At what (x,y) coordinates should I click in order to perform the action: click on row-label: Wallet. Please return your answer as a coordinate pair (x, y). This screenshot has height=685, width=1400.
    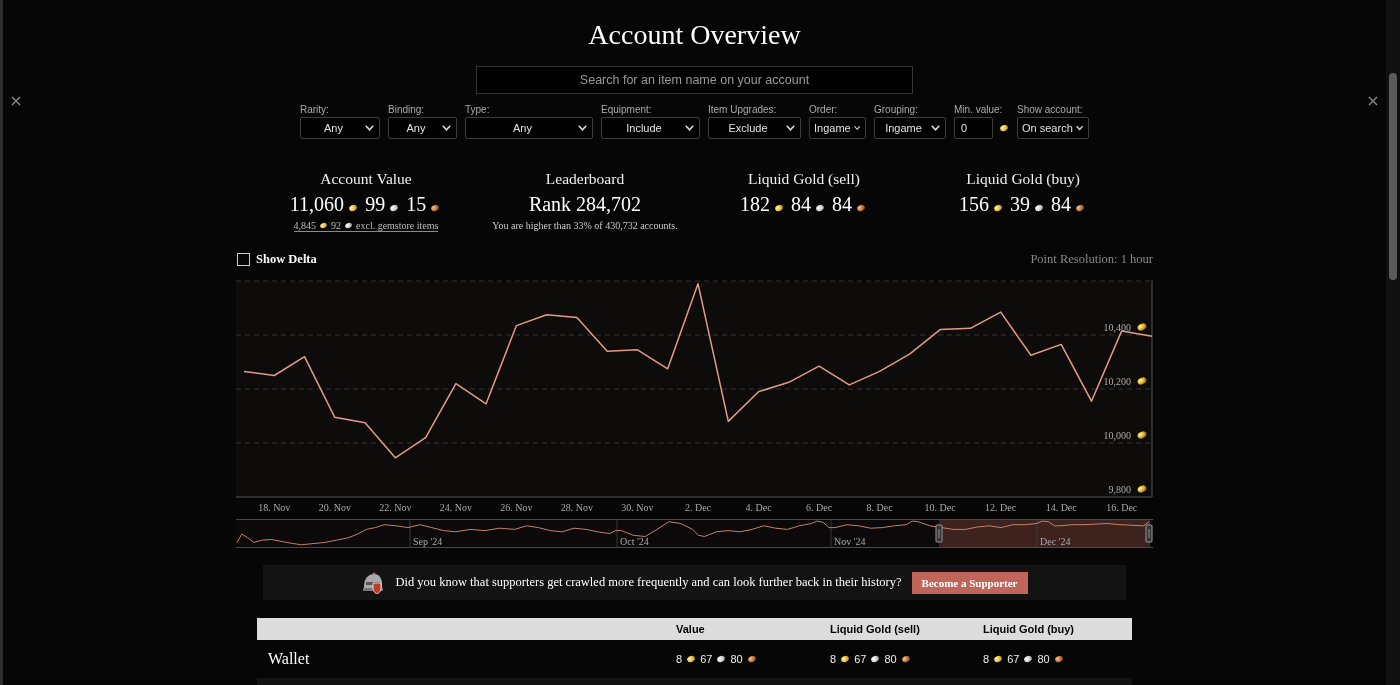
    Looking at the image, I should click on (289, 659).